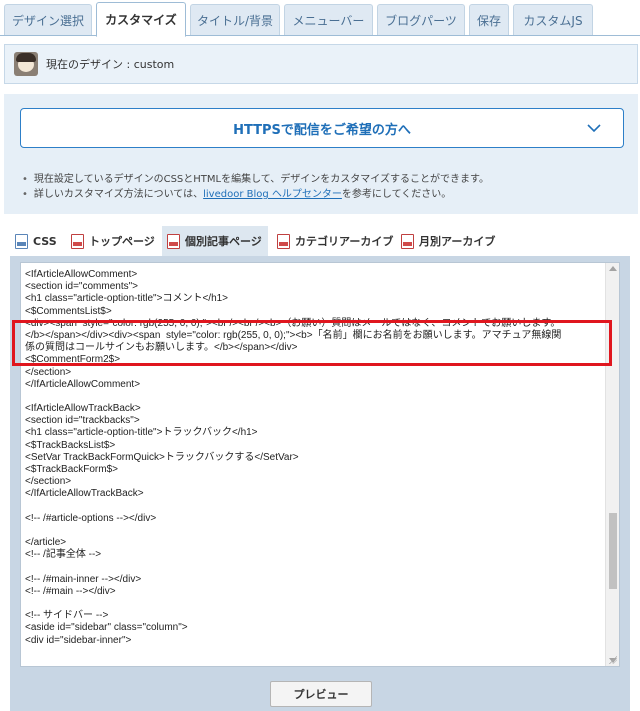 The image size is (640, 711). I want to click on code-line: </IfArticleAllowComment>, so click(83, 384).